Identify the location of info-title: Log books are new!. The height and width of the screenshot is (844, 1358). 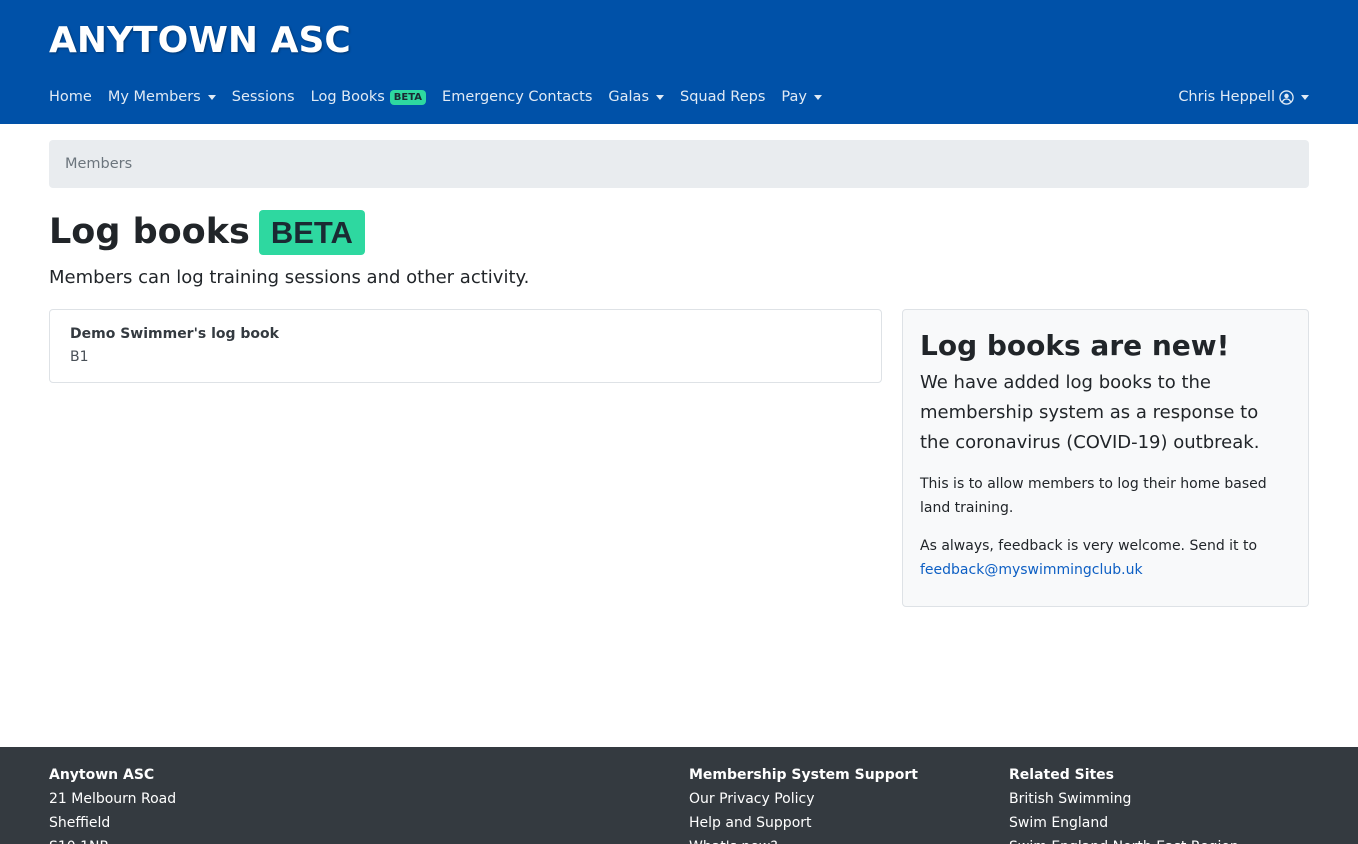
(1075, 345).